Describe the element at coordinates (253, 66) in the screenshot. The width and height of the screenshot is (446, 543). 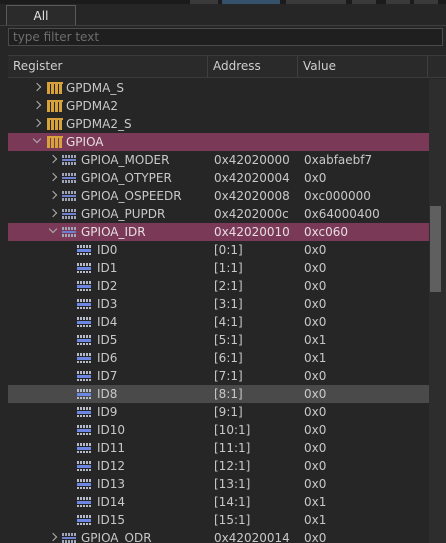
I see `column-header-address: Address` at that location.